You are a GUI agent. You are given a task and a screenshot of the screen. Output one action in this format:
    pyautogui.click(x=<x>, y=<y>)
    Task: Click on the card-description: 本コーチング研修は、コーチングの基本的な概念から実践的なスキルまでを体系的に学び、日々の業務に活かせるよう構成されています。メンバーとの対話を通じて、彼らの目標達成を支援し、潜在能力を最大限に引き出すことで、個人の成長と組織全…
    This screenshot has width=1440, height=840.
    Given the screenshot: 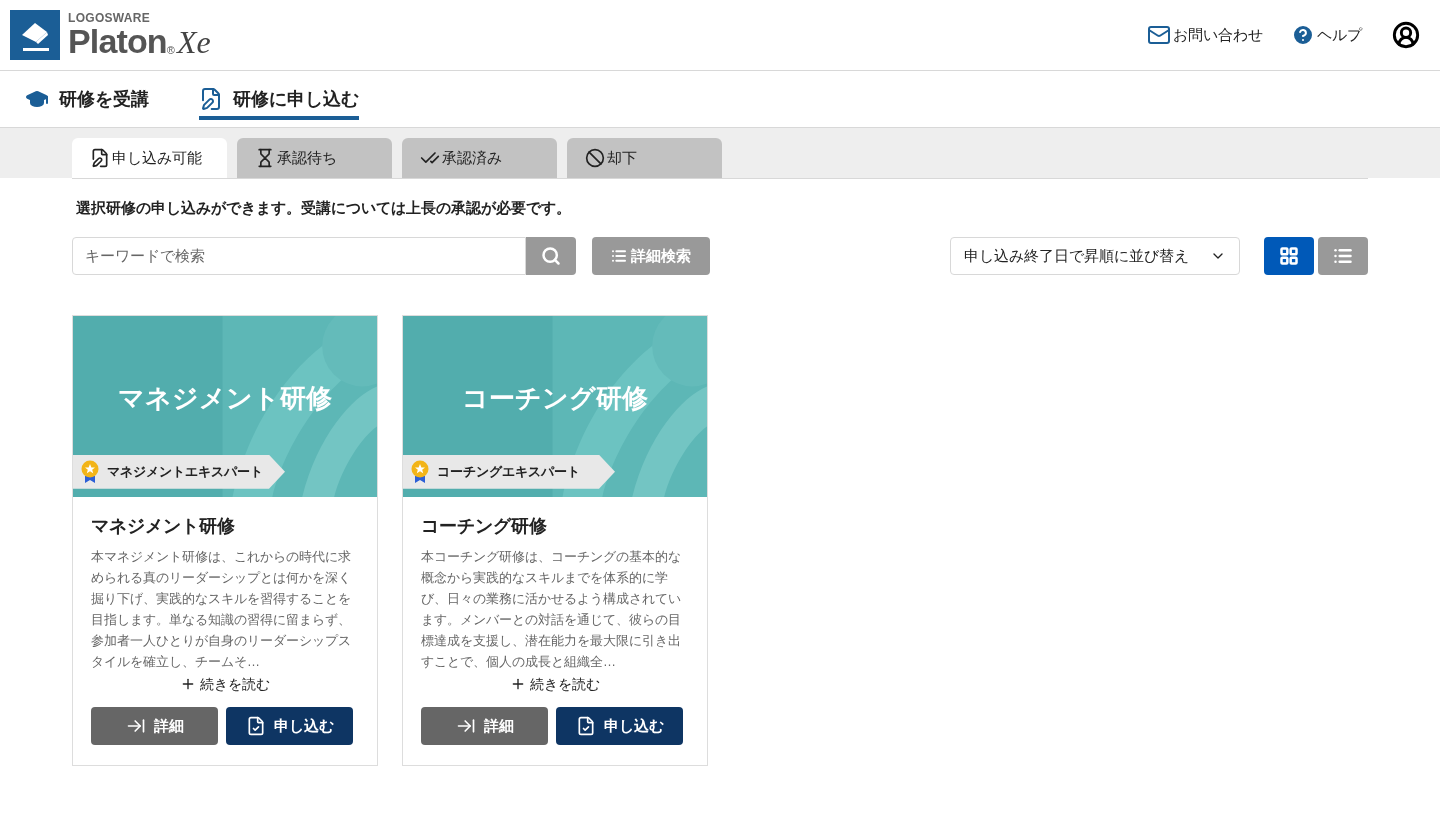 What is the action you would take?
    pyautogui.click(x=551, y=609)
    